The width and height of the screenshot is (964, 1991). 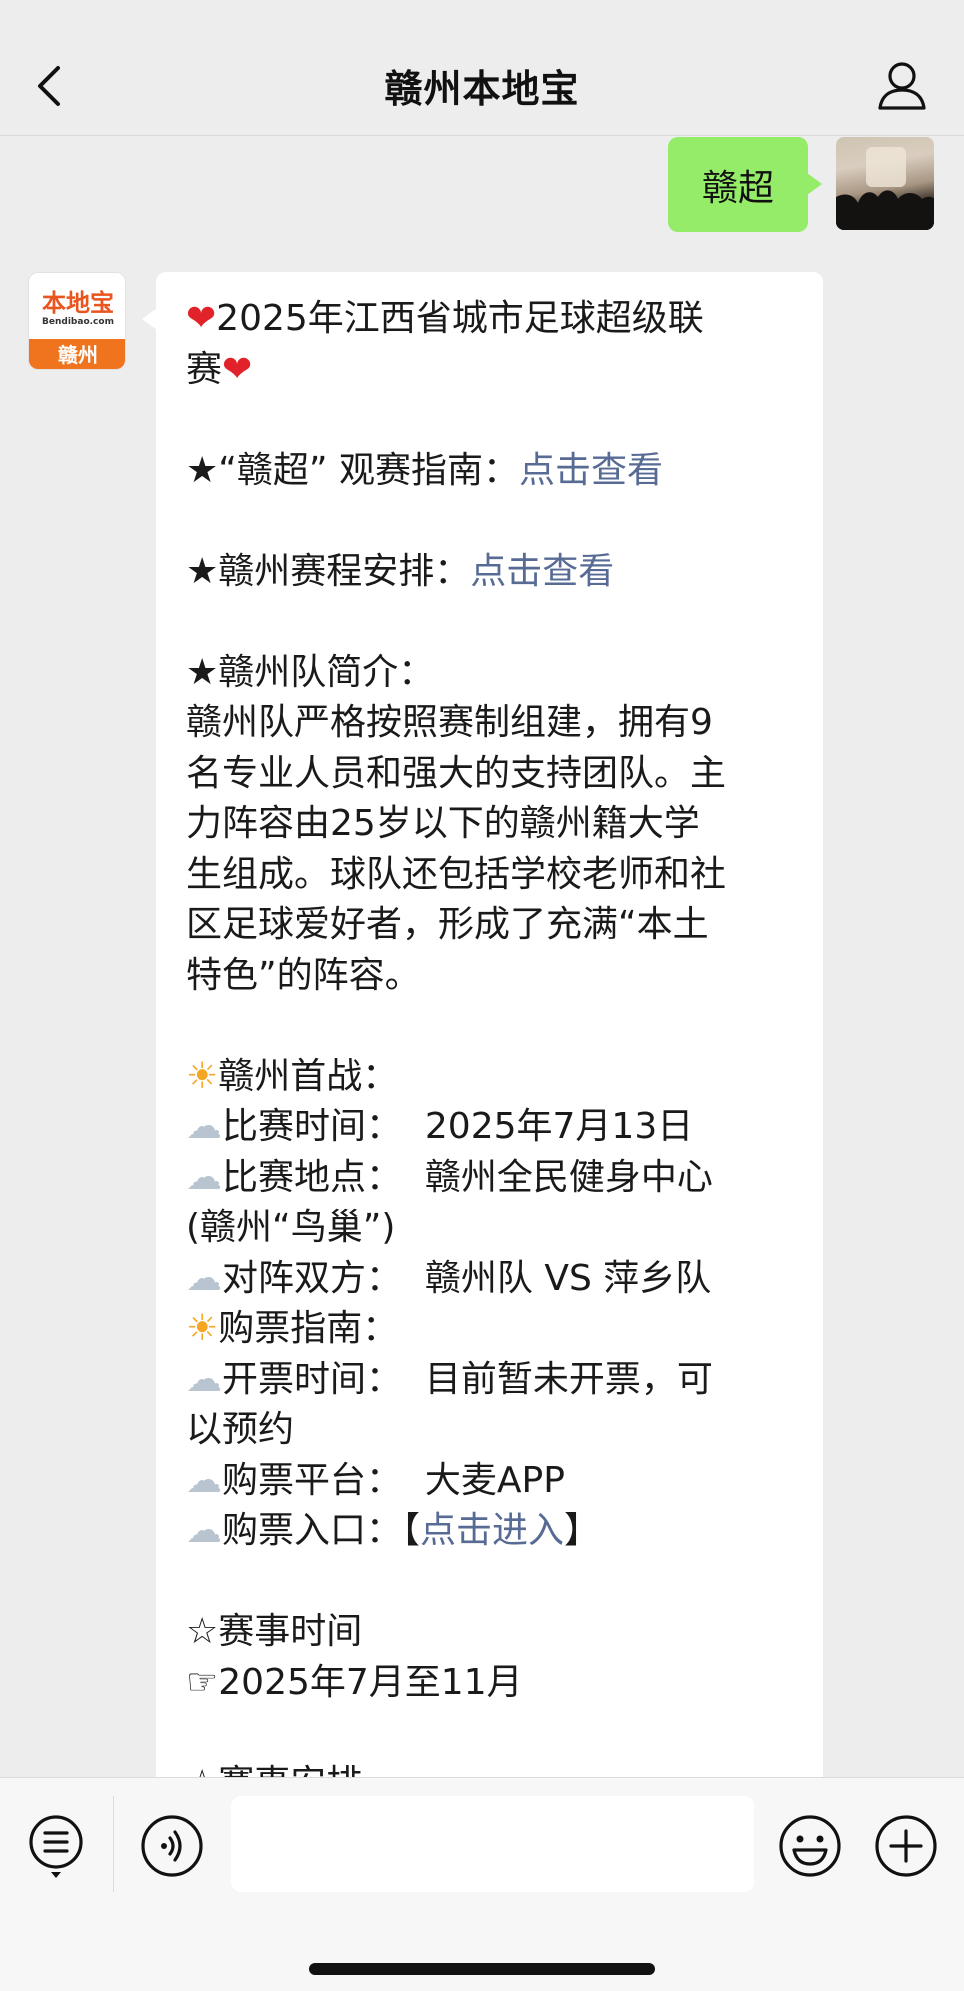 What do you see at coordinates (292, 1328) in the screenshot?
I see `ticket-heading: ☀购票指南：` at bounding box center [292, 1328].